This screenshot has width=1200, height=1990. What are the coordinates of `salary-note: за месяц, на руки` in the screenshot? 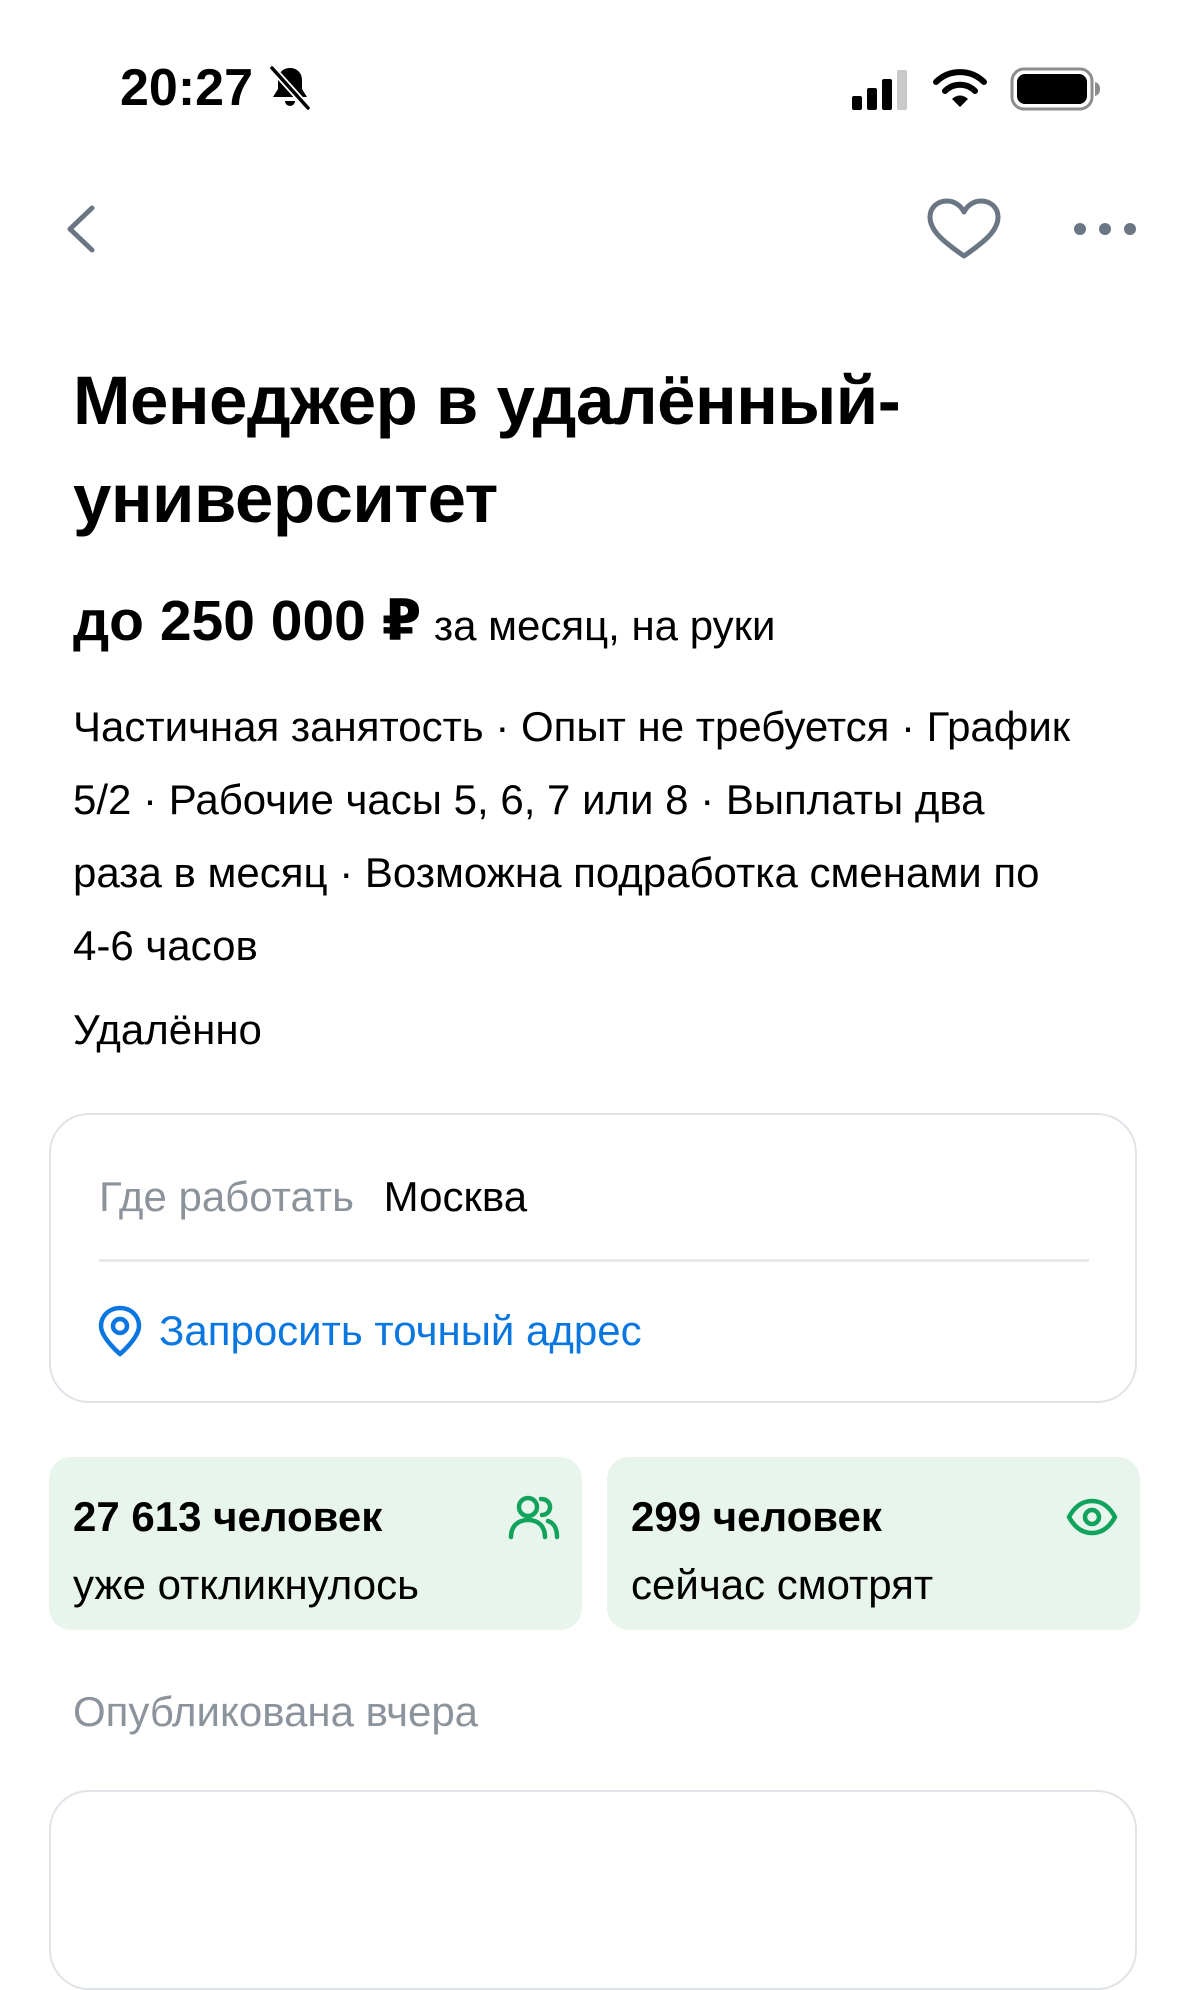 It's located at (604, 625).